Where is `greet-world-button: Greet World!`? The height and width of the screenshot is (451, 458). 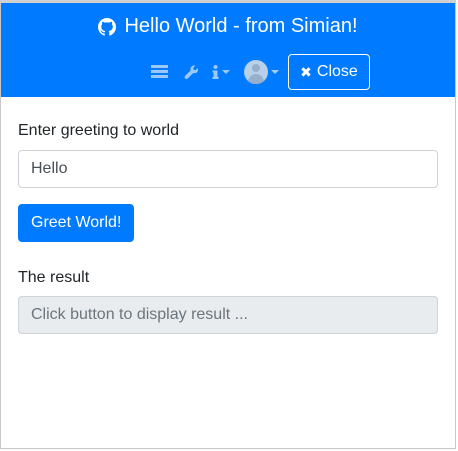 greet-world-button: Greet World! is located at coordinates (76, 223).